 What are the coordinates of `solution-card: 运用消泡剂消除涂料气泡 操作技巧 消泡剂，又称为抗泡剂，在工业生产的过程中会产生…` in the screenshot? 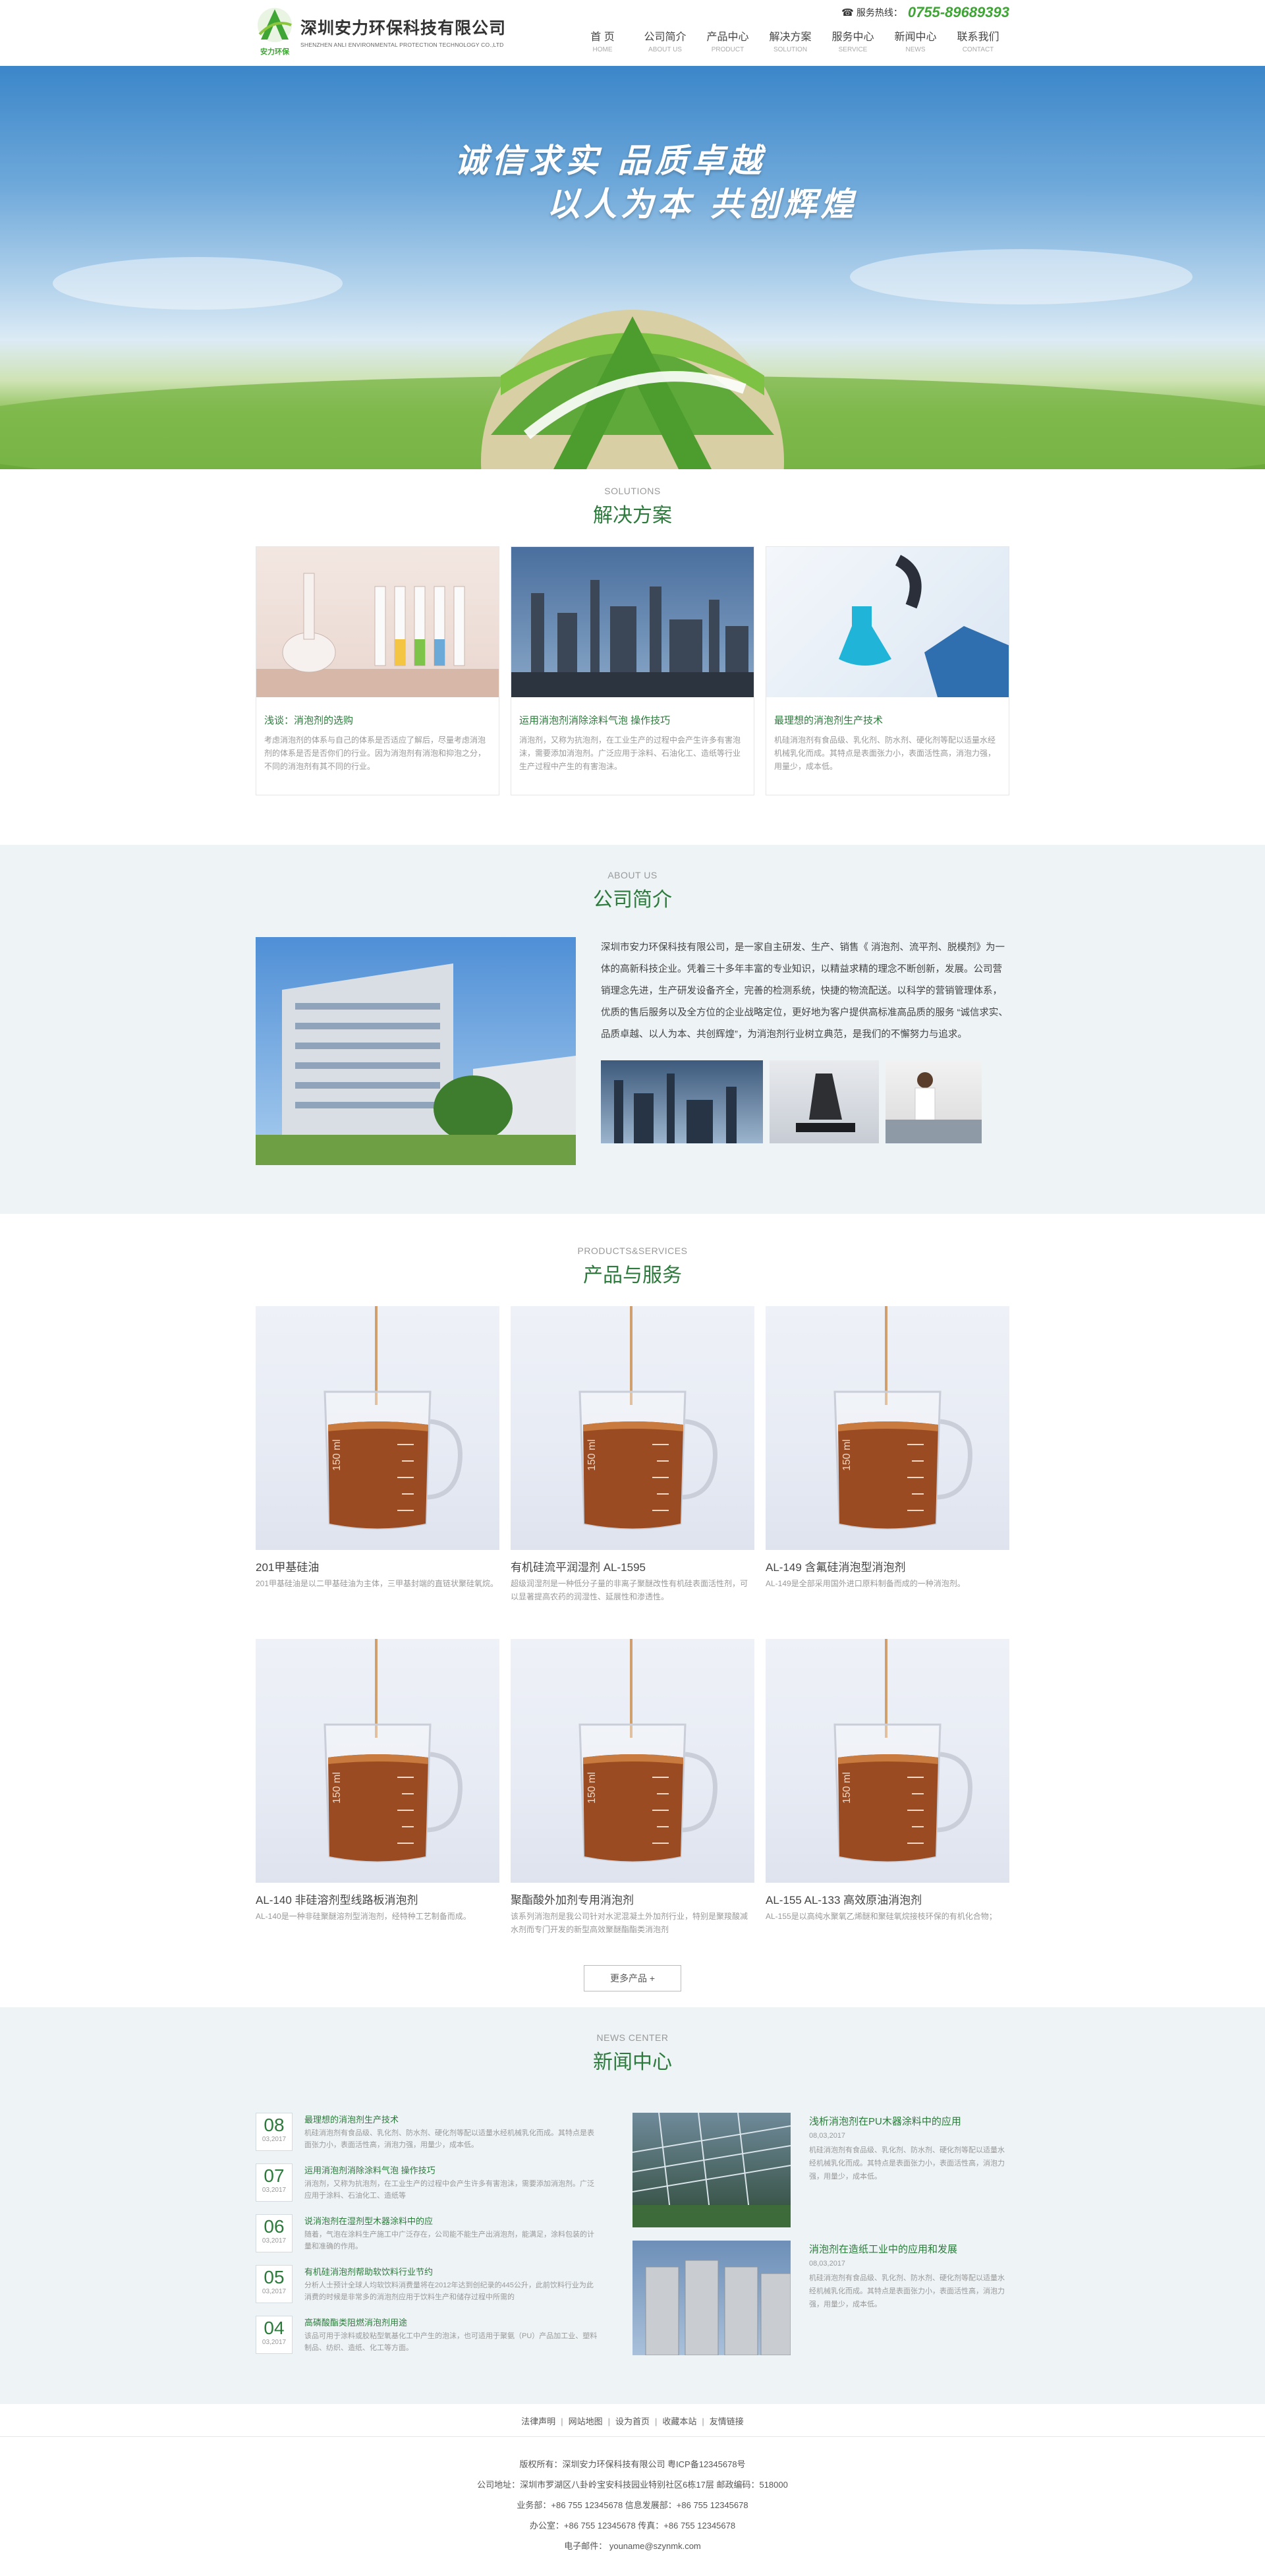 It's located at (632, 670).